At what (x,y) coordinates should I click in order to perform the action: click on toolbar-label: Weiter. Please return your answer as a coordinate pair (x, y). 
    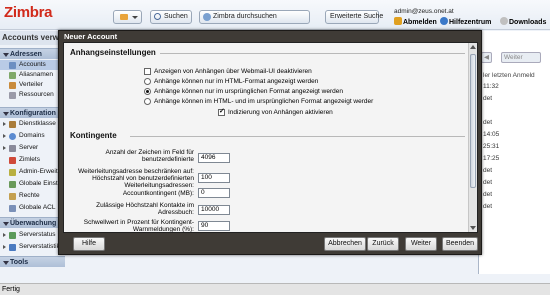
    Looking at the image, I should click on (513, 57).